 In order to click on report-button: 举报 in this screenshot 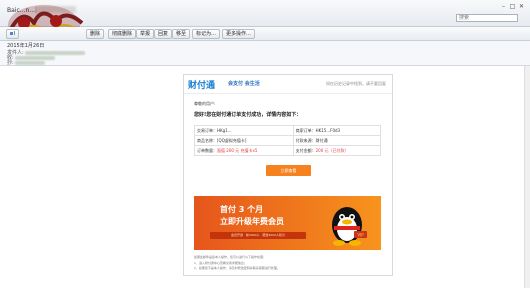, I will do `click(145, 34)`.